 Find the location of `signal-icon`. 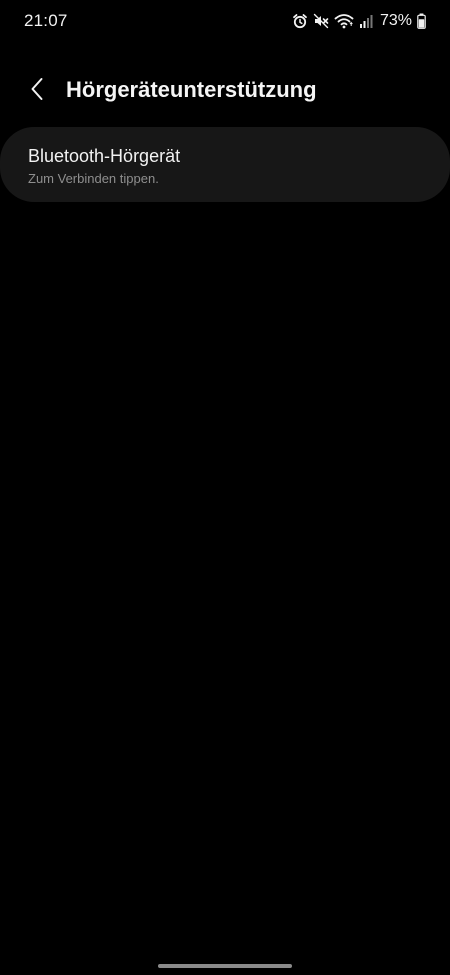

signal-icon is located at coordinates (366, 21).